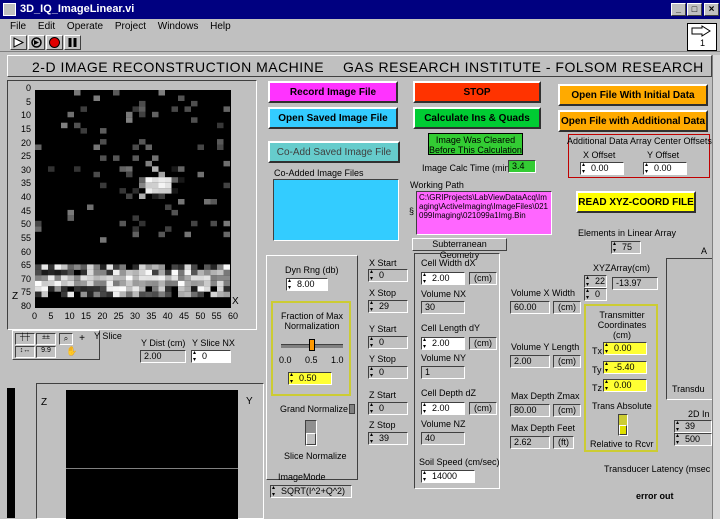 Image resolution: width=720 pixels, height=519 pixels. What do you see at coordinates (693, 427) in the screenshot?
I see `right-edge-39: 39` at bounding box center [693, 427].